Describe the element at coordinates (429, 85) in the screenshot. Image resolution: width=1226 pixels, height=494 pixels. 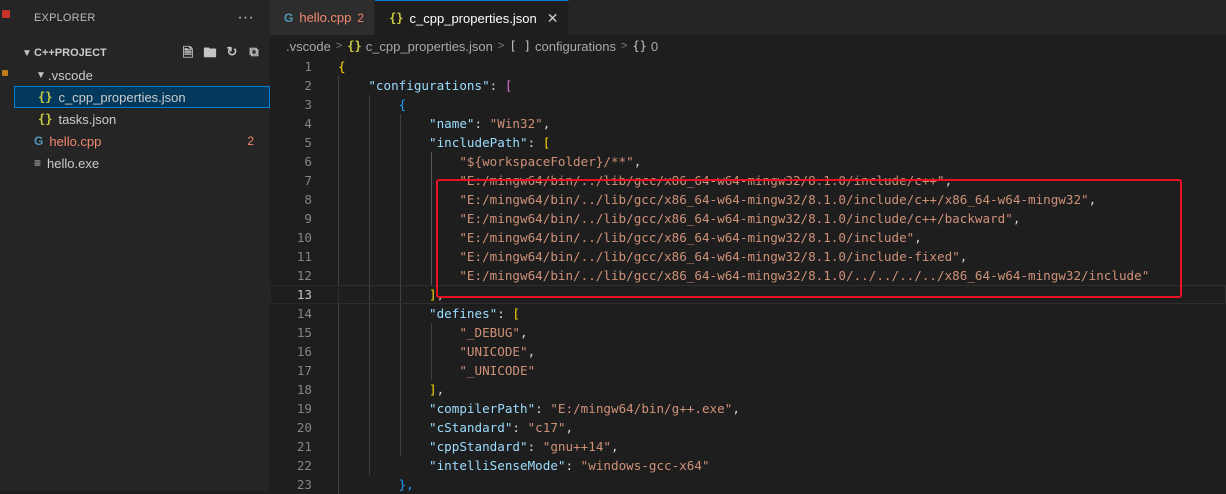
I see `code-token: "configurations"` at that location.